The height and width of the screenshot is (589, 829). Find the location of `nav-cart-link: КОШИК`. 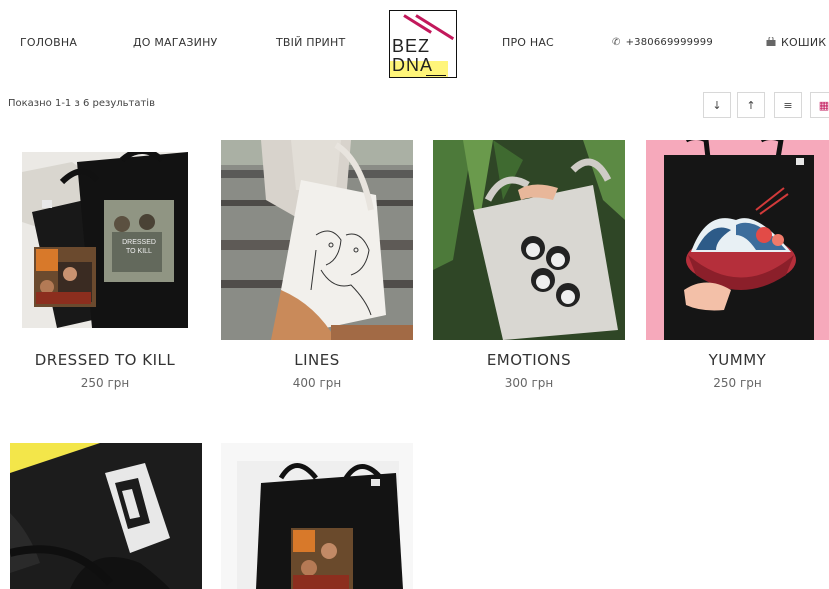

nav-cart-link: КОШИК is located at coordinates (796, 42).